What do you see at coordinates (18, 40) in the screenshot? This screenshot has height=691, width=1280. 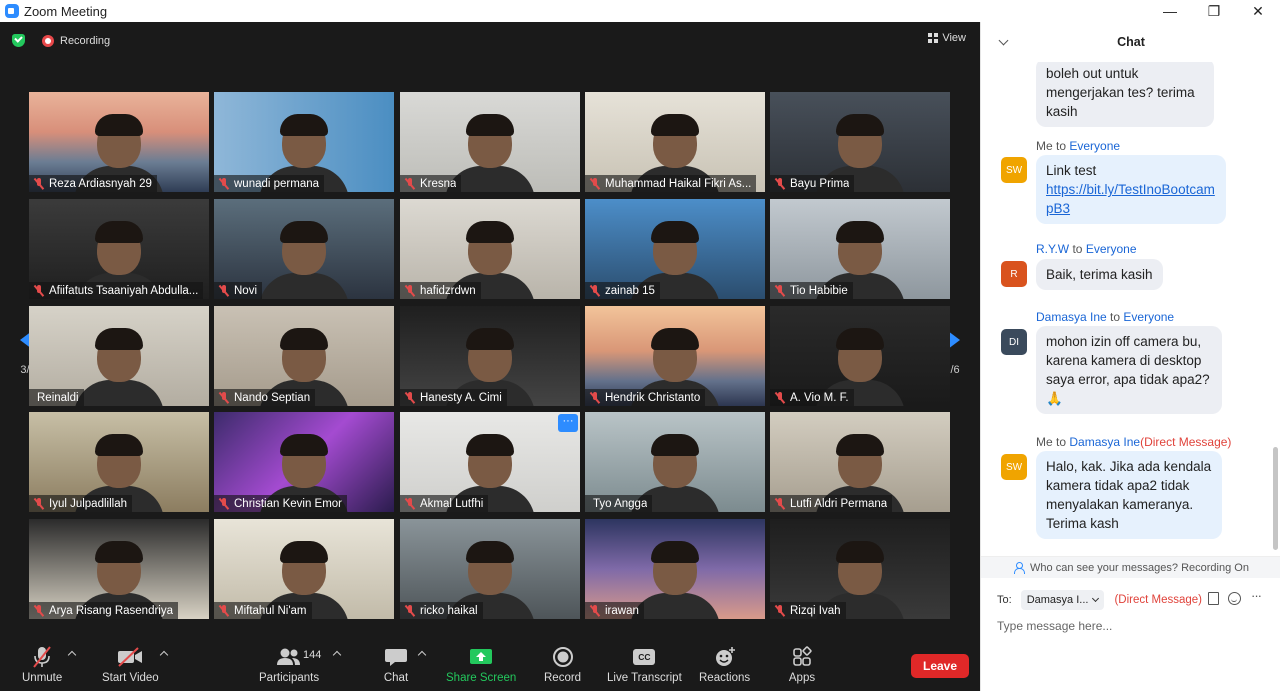 I see `encryption-shield-icon` at bounding box center [18, 40].